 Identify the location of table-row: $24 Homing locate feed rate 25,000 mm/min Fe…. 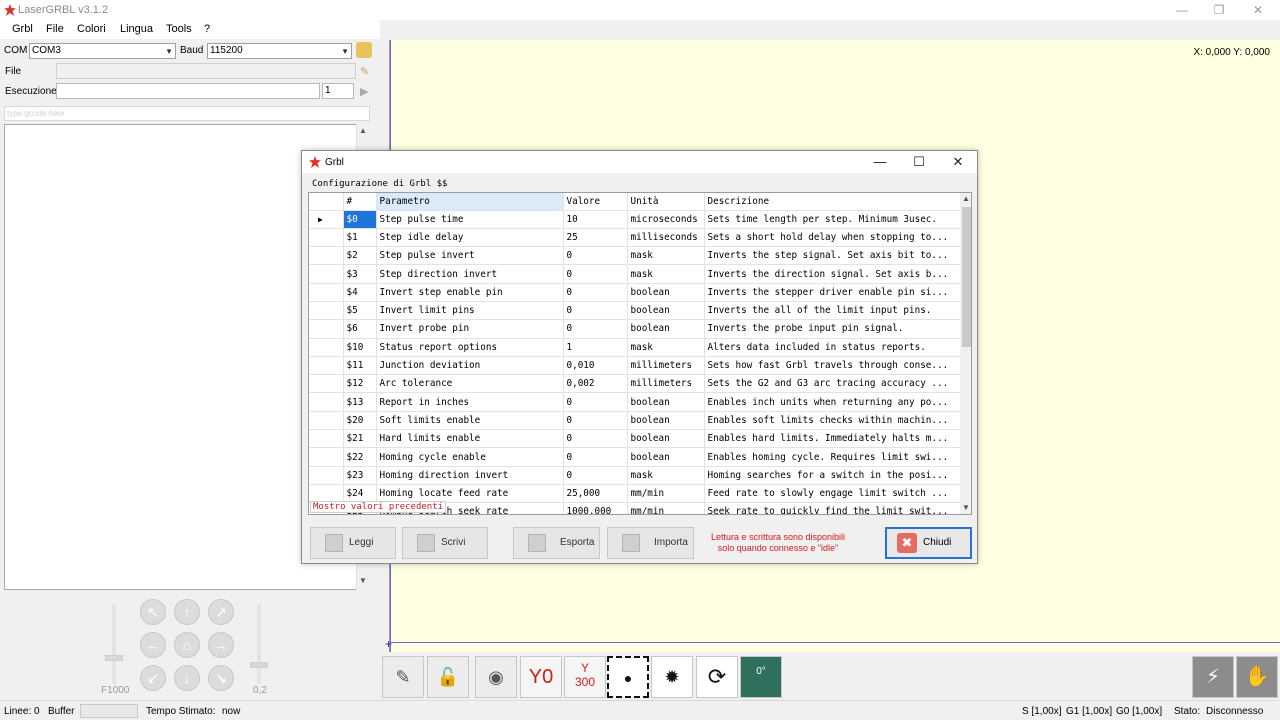
(635, 494).